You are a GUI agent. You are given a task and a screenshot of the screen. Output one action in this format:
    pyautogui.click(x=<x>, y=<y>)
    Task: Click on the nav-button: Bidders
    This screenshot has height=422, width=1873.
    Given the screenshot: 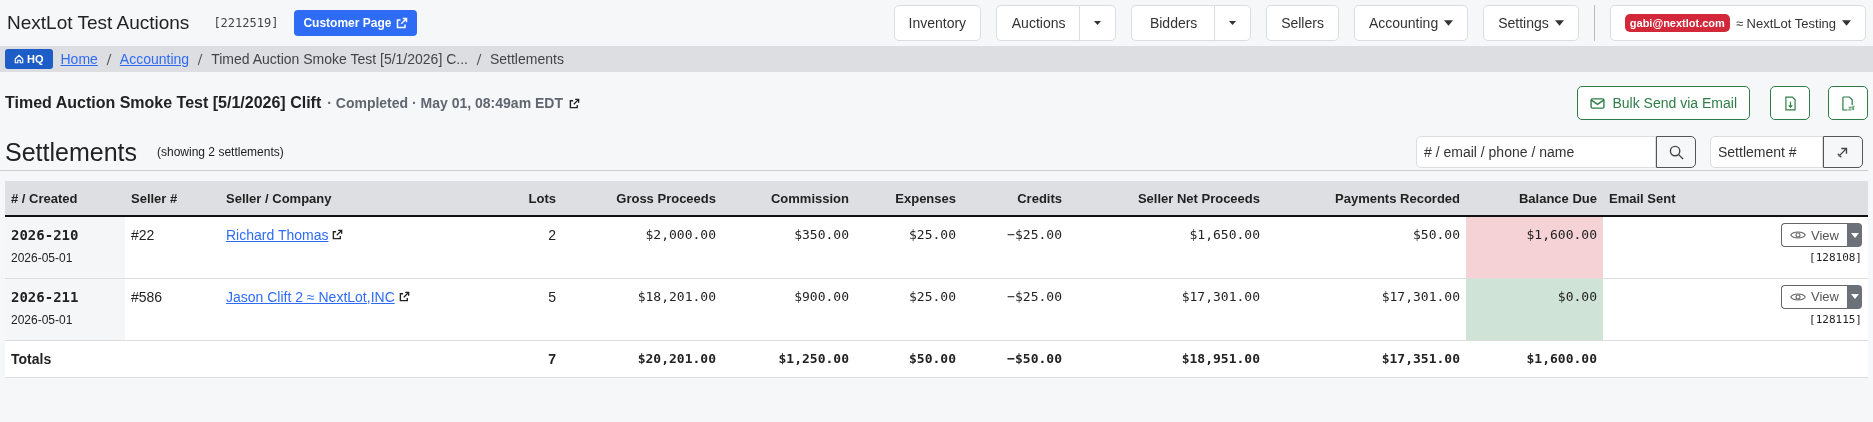 What is the action you would take?
    pyautogui.click(x=1173, y=23)
    